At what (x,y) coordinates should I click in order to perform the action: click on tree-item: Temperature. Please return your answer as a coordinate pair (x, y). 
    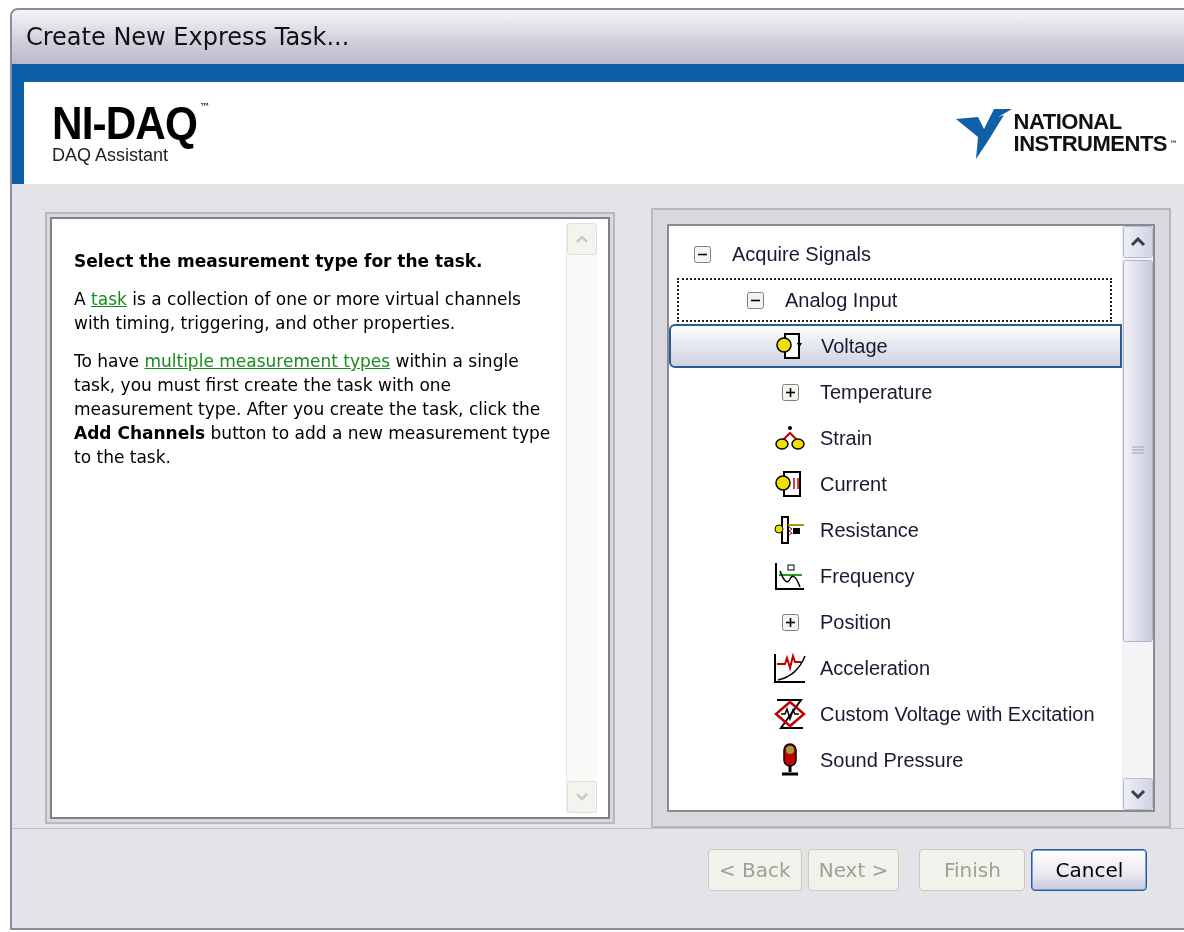
    Looking at the image, I should click on (895, 392).